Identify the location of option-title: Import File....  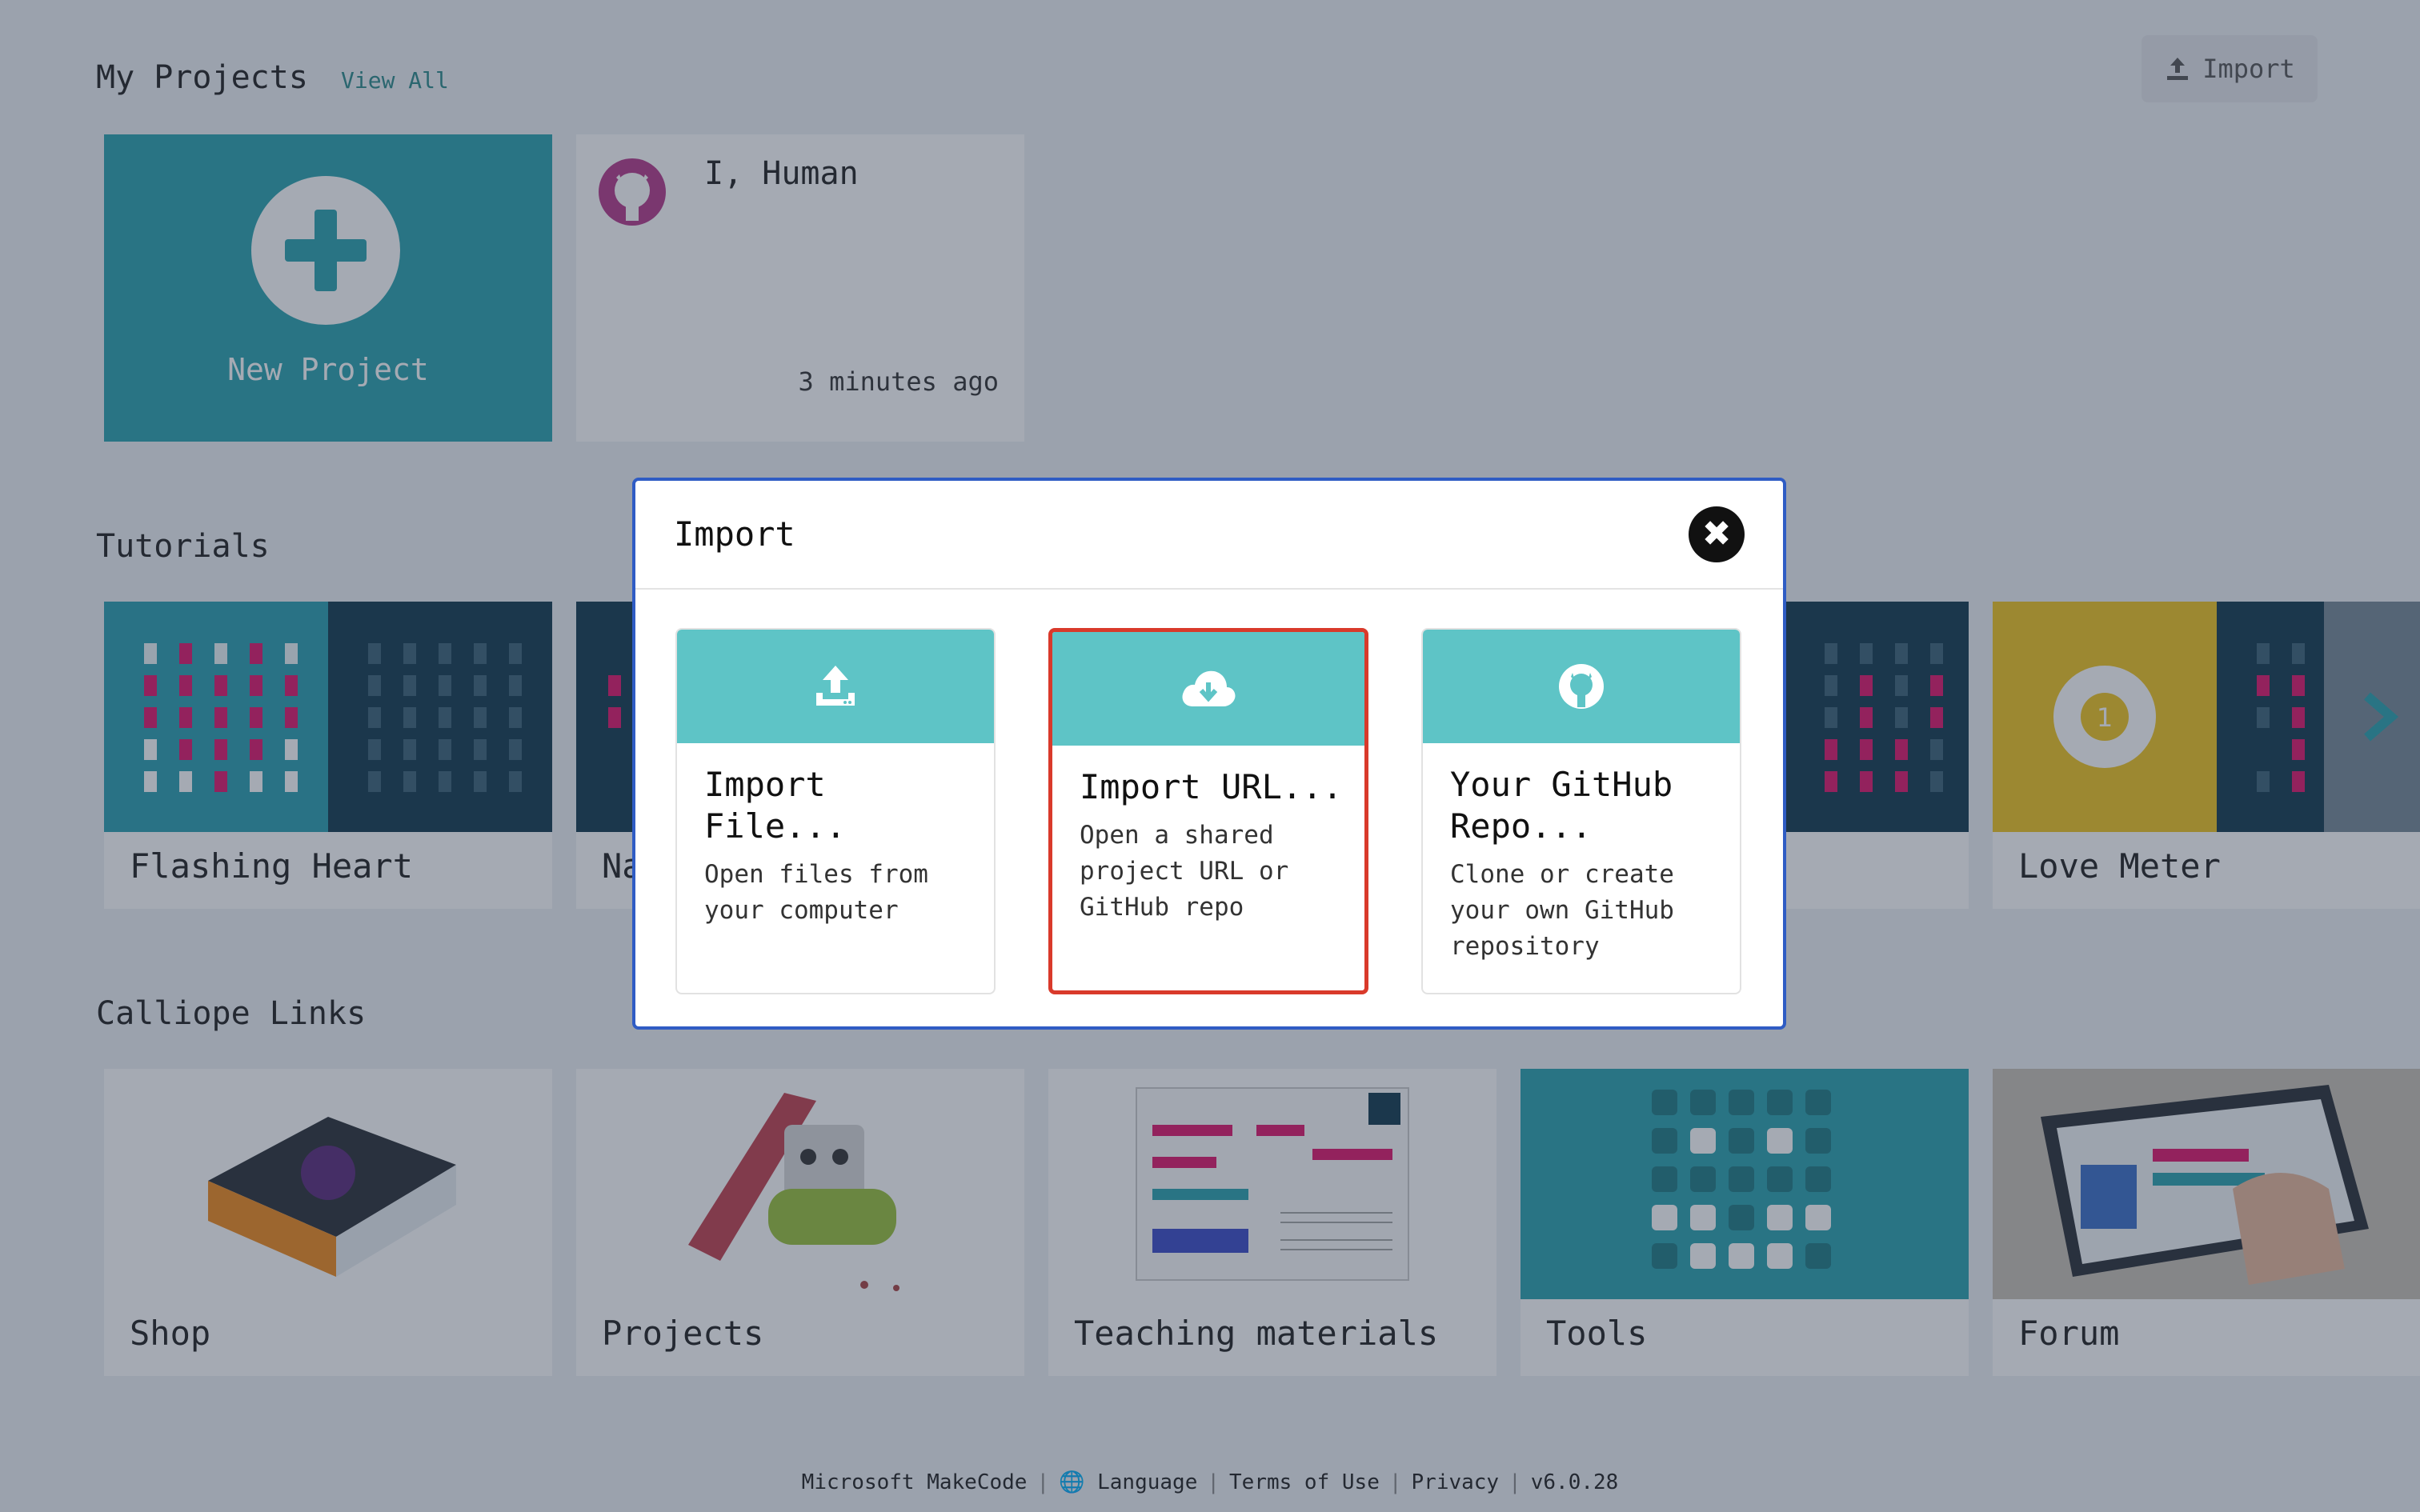
(775, 805).